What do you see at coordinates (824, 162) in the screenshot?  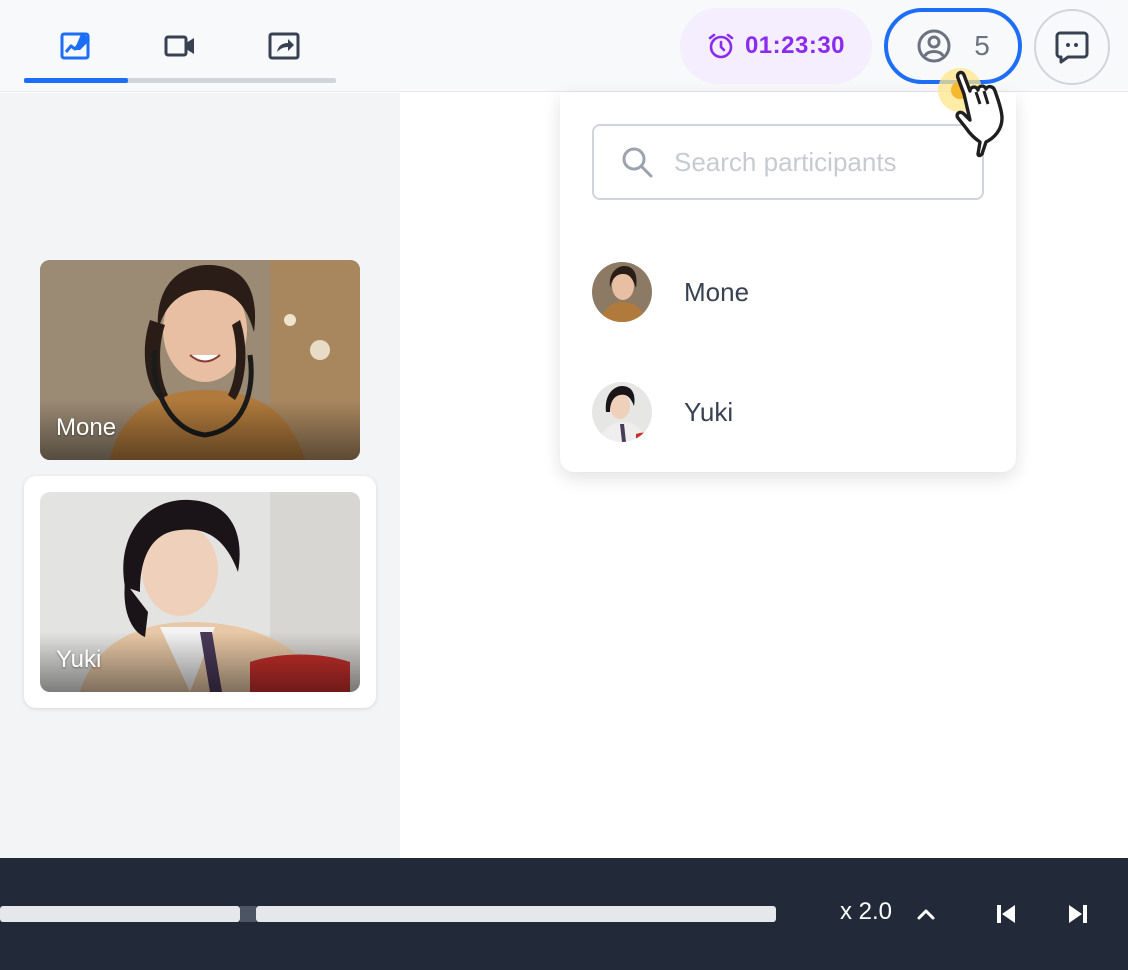 I see `participant-search-input` at bounding box center [824, 162].